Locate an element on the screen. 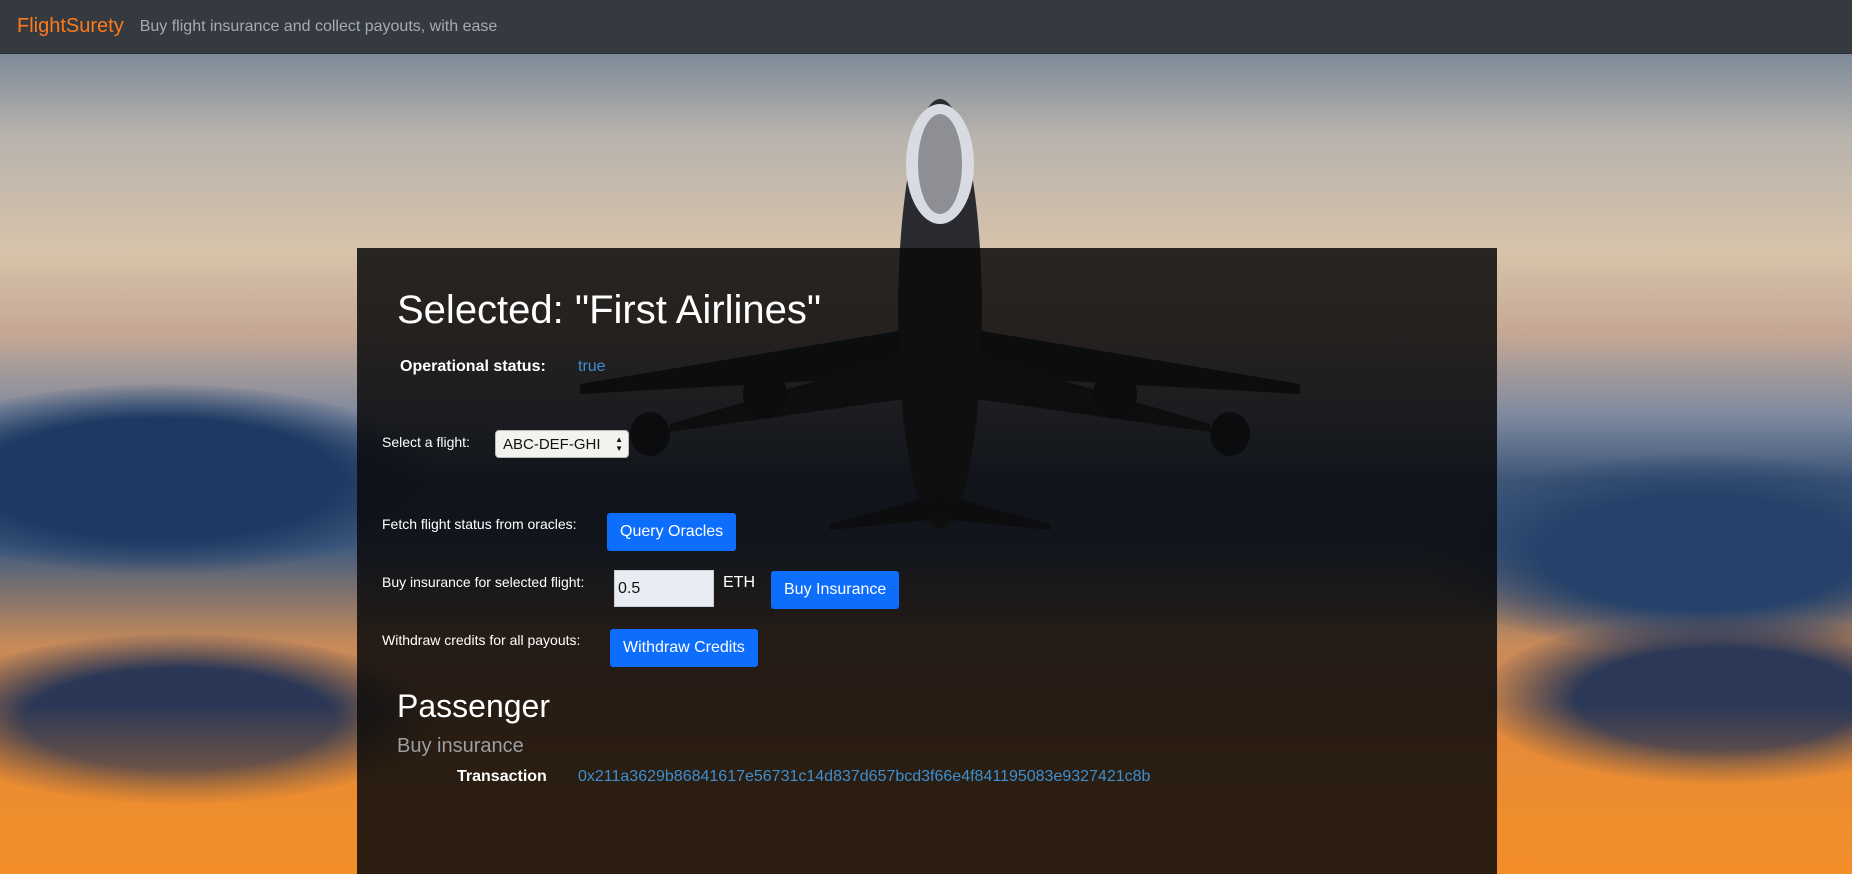  query-oracles-button: Query Oracles is located at coordinates (672, 532).